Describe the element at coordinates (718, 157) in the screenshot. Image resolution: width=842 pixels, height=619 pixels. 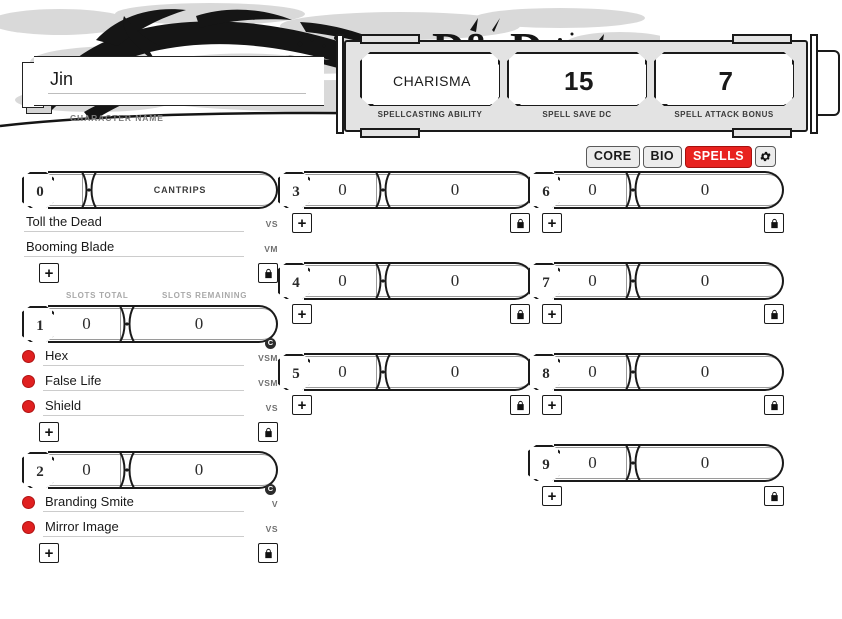
I see `tab-spells: SPELLS` at that location.